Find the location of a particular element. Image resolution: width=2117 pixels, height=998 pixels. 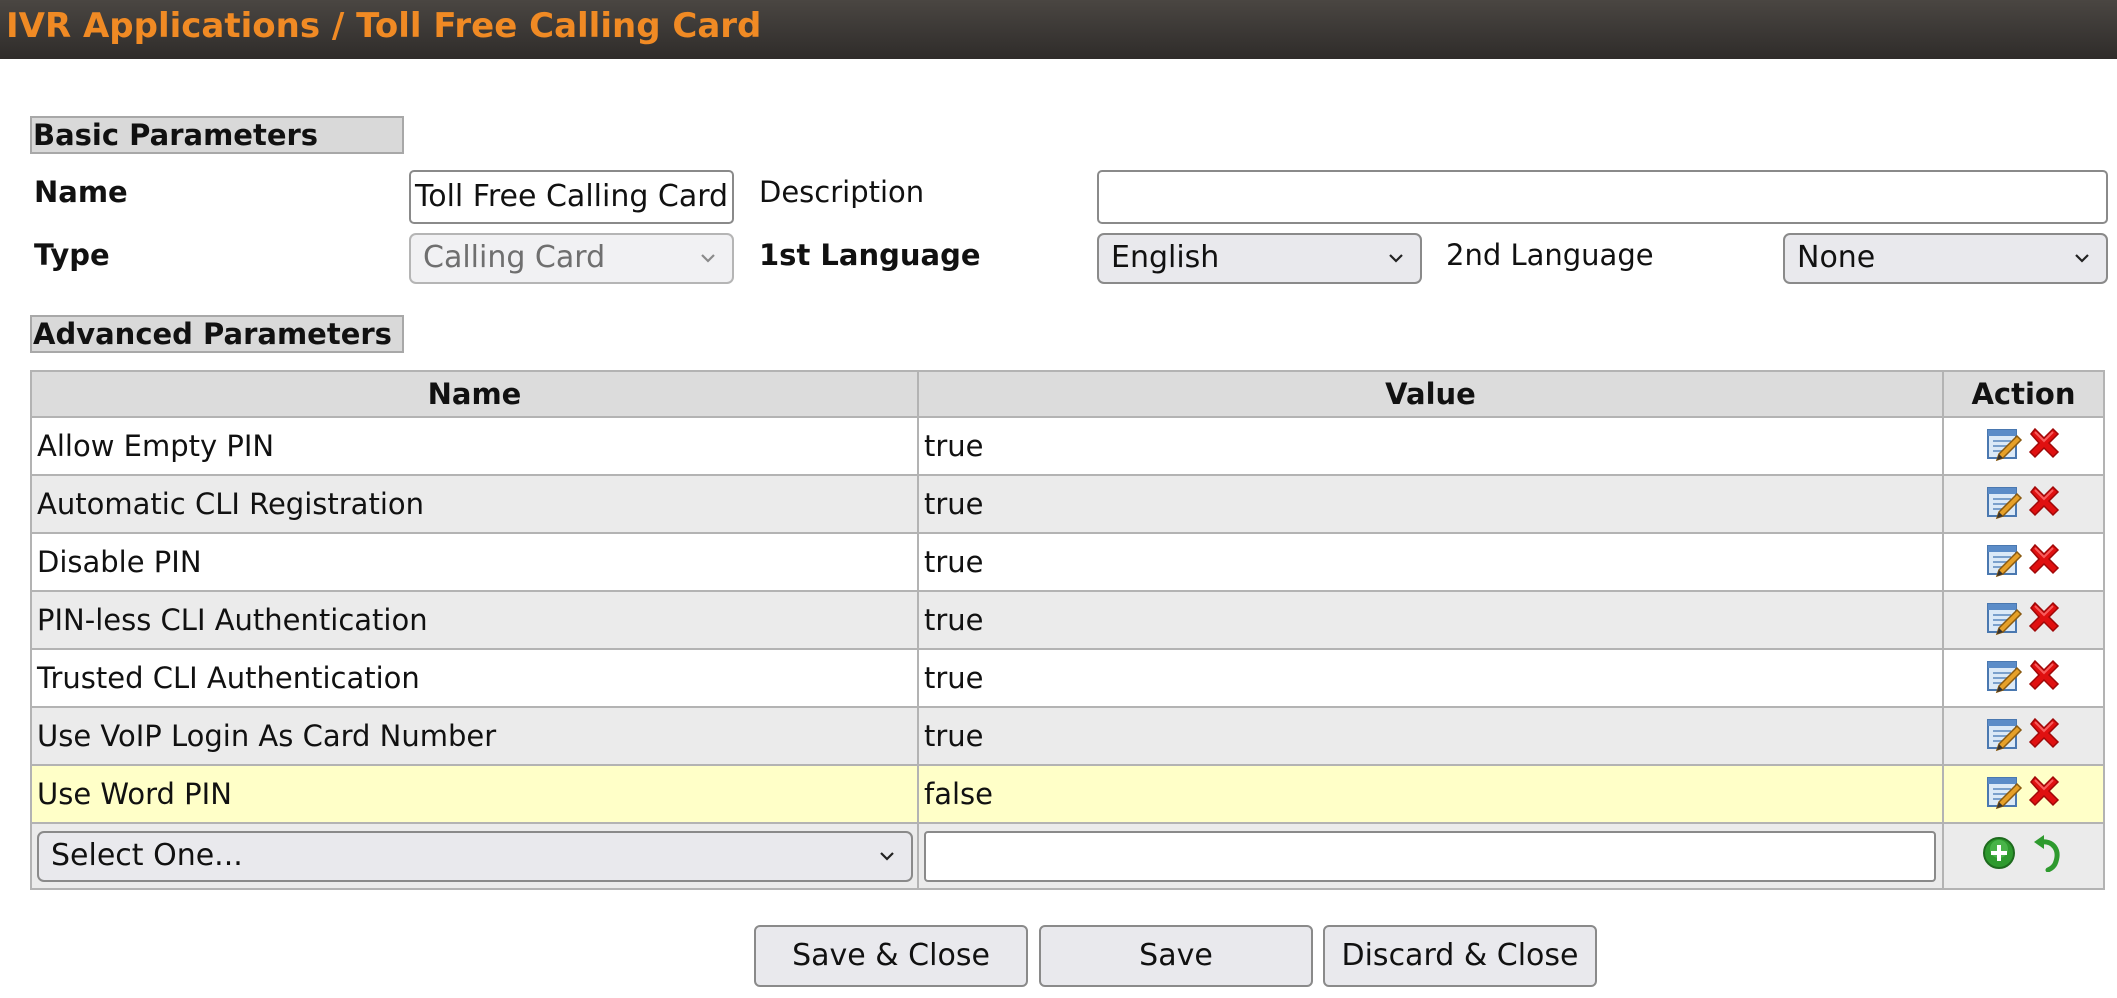

table-row: Disable PIN true is located at coordinates (1067, 562).